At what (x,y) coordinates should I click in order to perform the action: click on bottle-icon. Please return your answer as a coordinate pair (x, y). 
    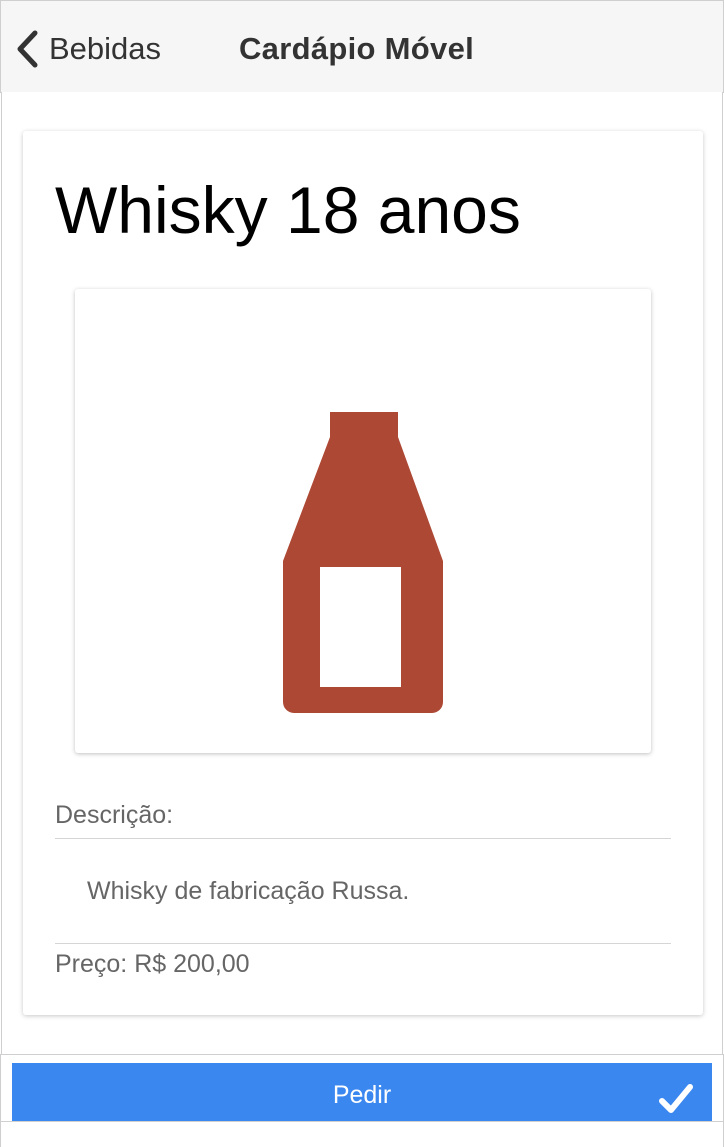
    Looking at the image, I should click on (363, 564).